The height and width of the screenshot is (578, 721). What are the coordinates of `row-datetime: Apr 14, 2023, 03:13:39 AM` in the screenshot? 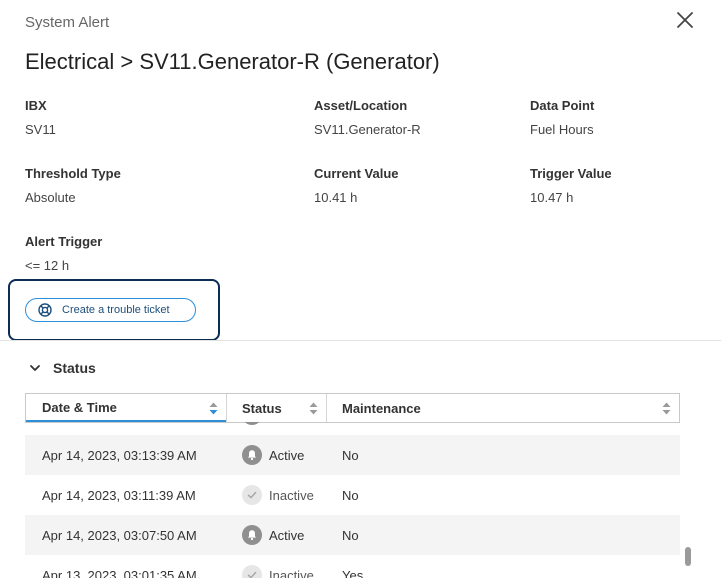 It's located at (119, 455).